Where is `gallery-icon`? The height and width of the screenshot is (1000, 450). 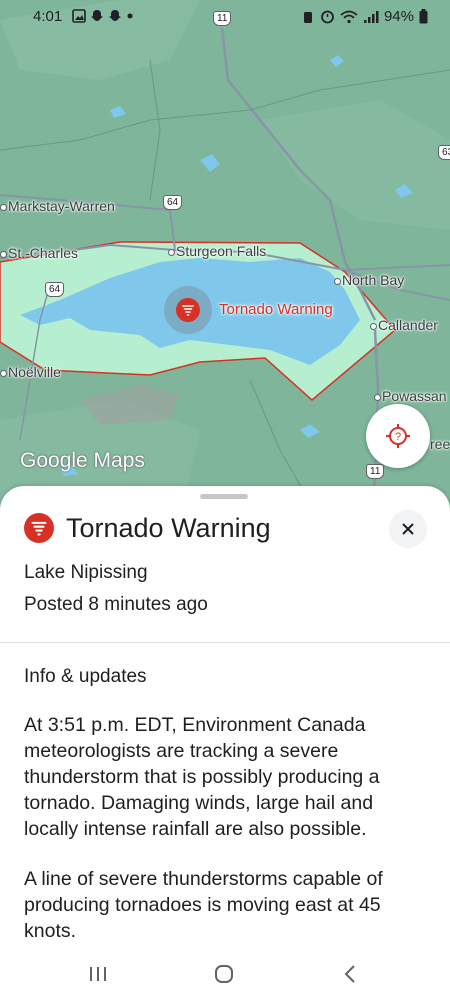 gallery-icon is located at coordinates (79, 16).